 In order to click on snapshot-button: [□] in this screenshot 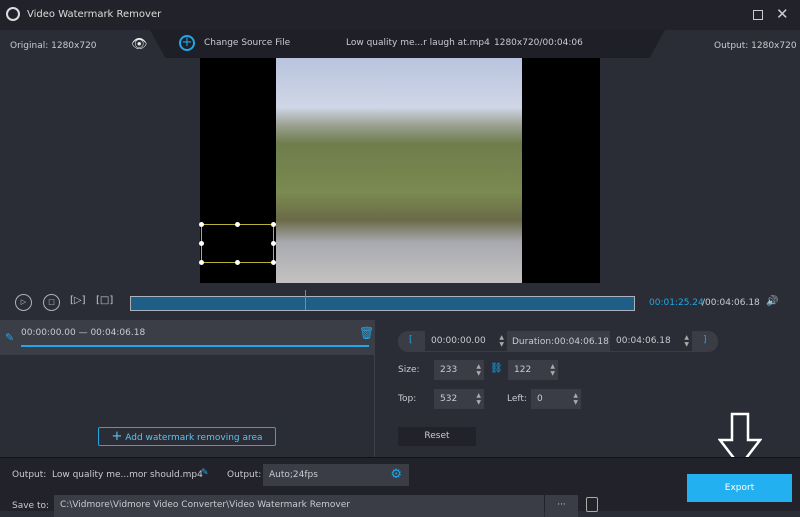, I will do `click(104, 300)`.